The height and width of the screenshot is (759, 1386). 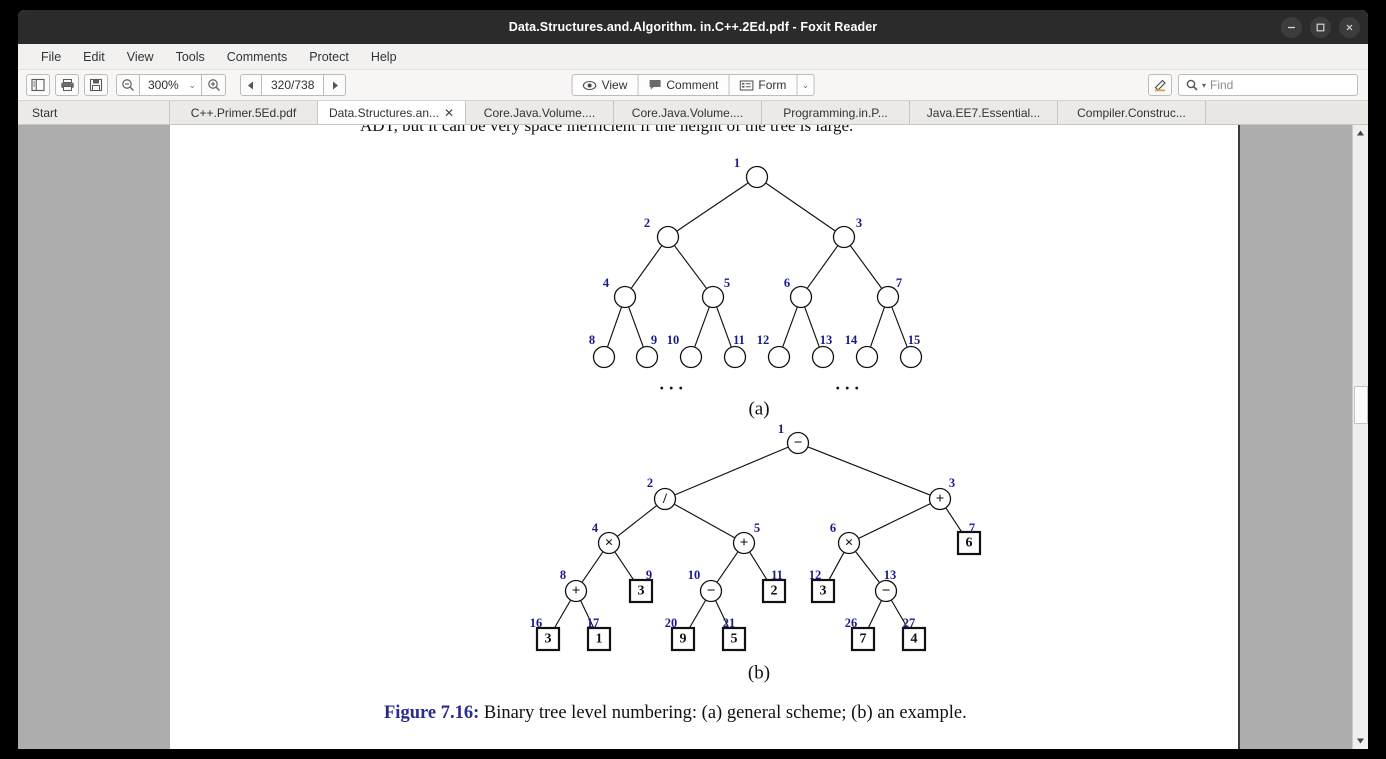 I want to click on comment-mode-button: Comment, so click(x=684, y=85).